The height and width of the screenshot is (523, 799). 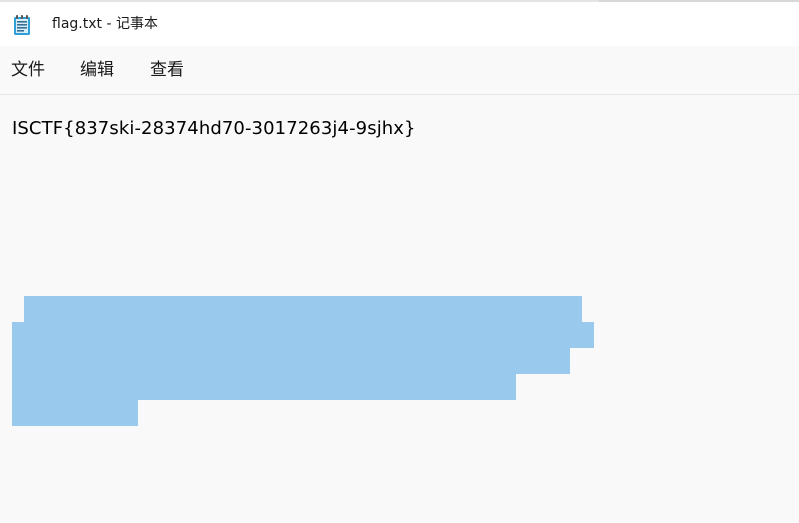 What do you see at coordinates (97, 70) in the screenshot?
I see `menu-edit: 编辑` at bounding box center [97, 70].